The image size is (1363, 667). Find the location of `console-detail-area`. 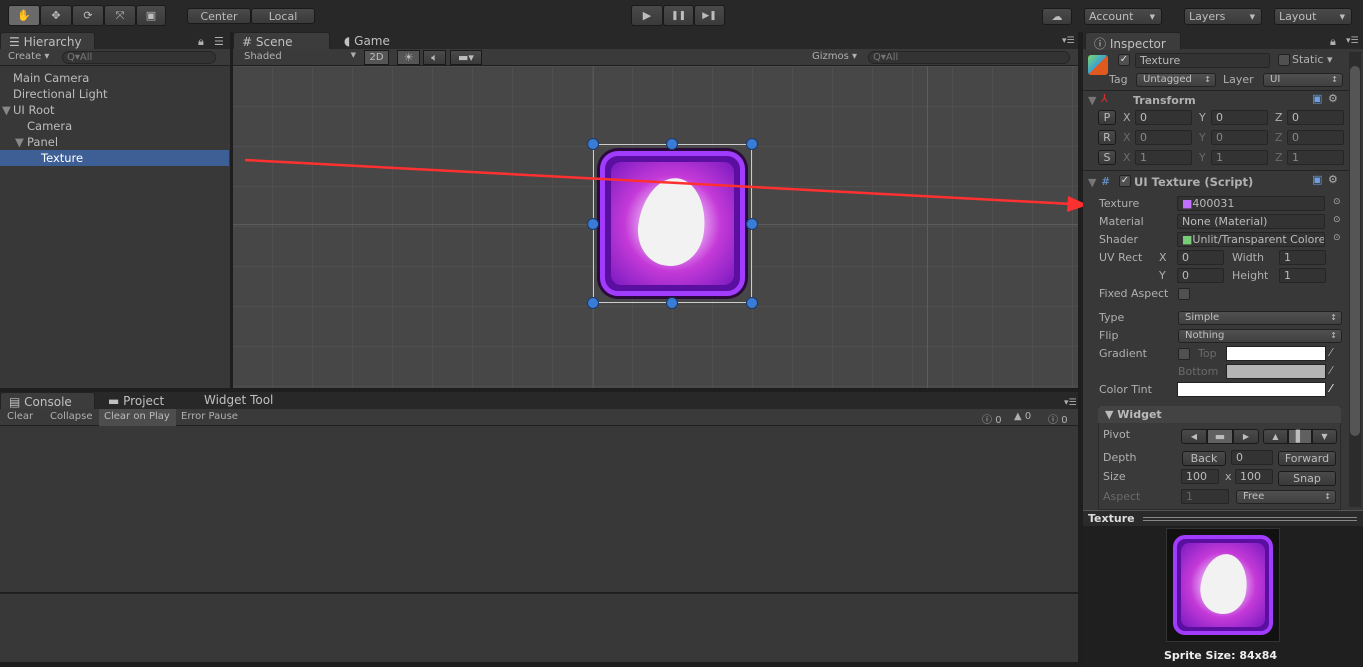

console-detail-area is located at coordinates (539, 627).